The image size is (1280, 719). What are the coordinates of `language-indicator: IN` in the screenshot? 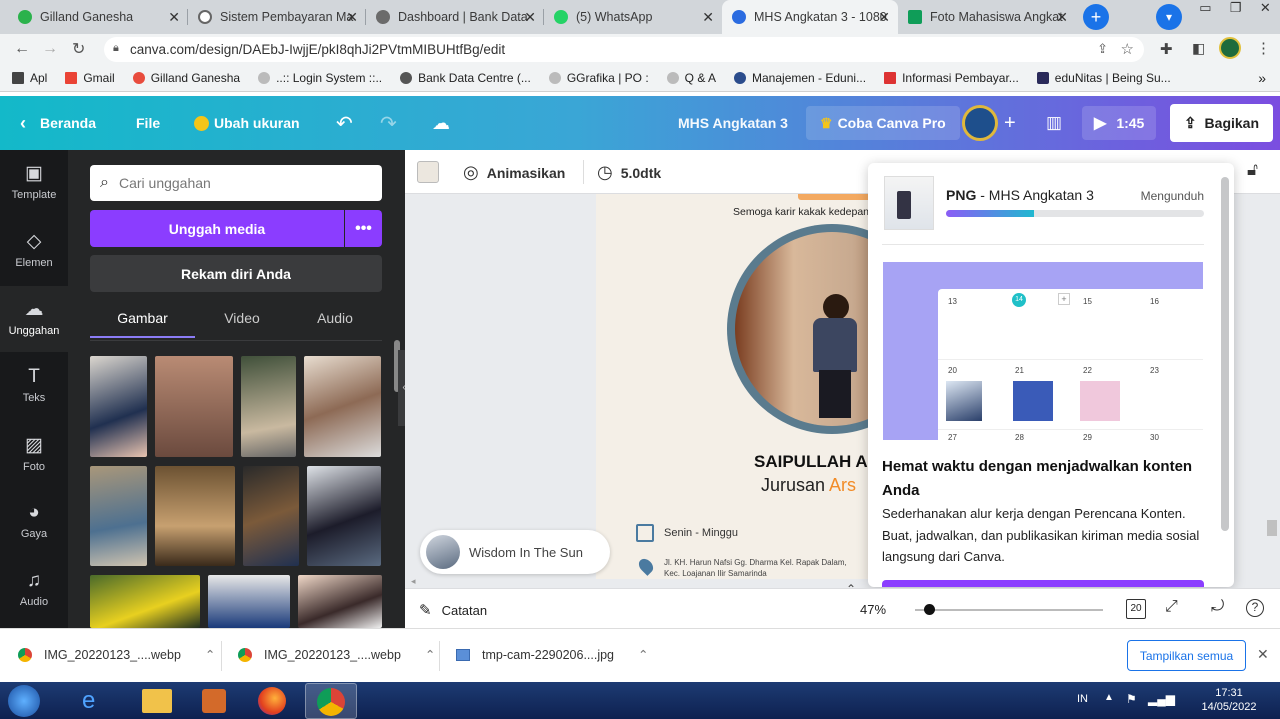 It's located at (1082, 699).